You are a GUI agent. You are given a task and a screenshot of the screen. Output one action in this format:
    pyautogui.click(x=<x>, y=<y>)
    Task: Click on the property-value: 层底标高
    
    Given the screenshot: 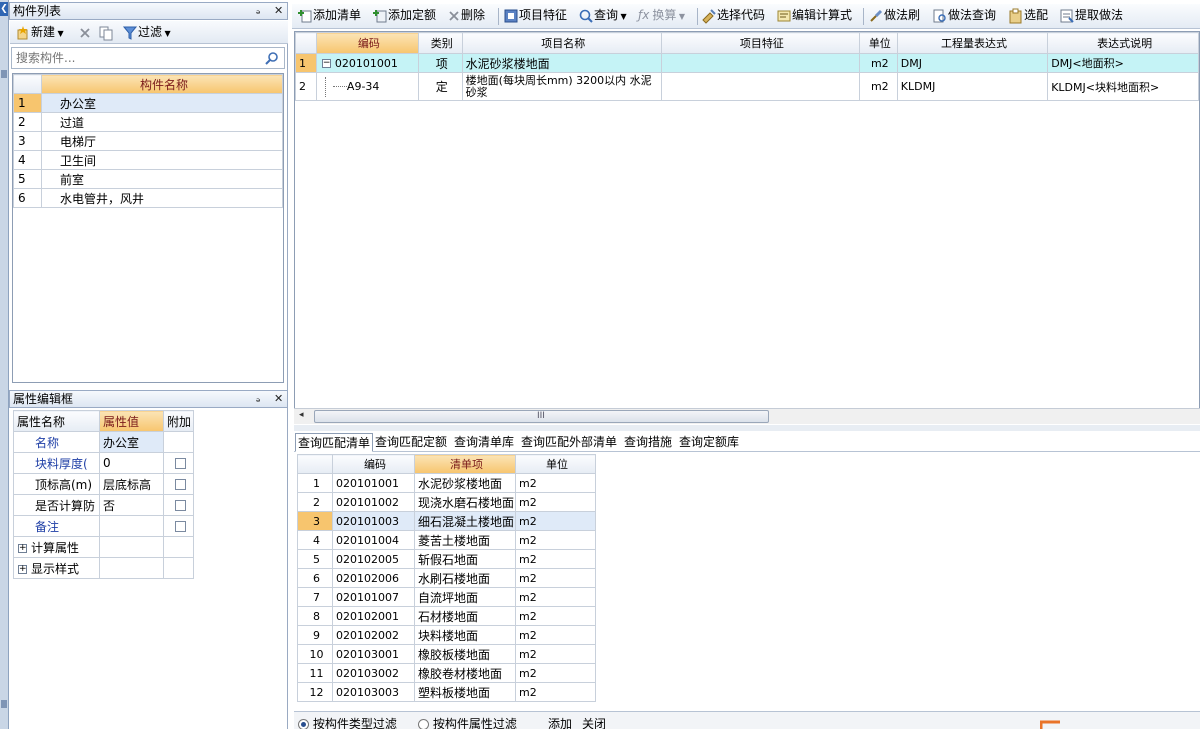 What is the action you would take?
    pyautogui.click(x=131, y=484)
    